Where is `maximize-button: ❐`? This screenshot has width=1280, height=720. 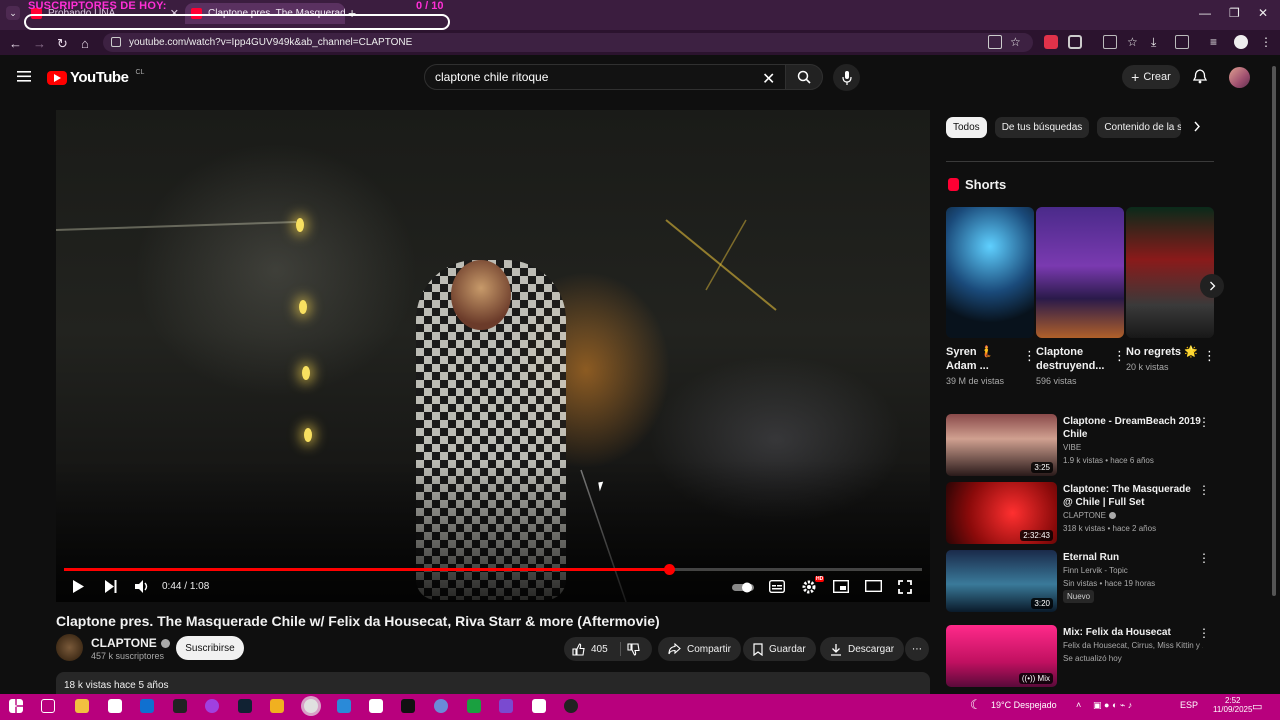
maximize-button: ❐ is located at coordinates (1234, 13).